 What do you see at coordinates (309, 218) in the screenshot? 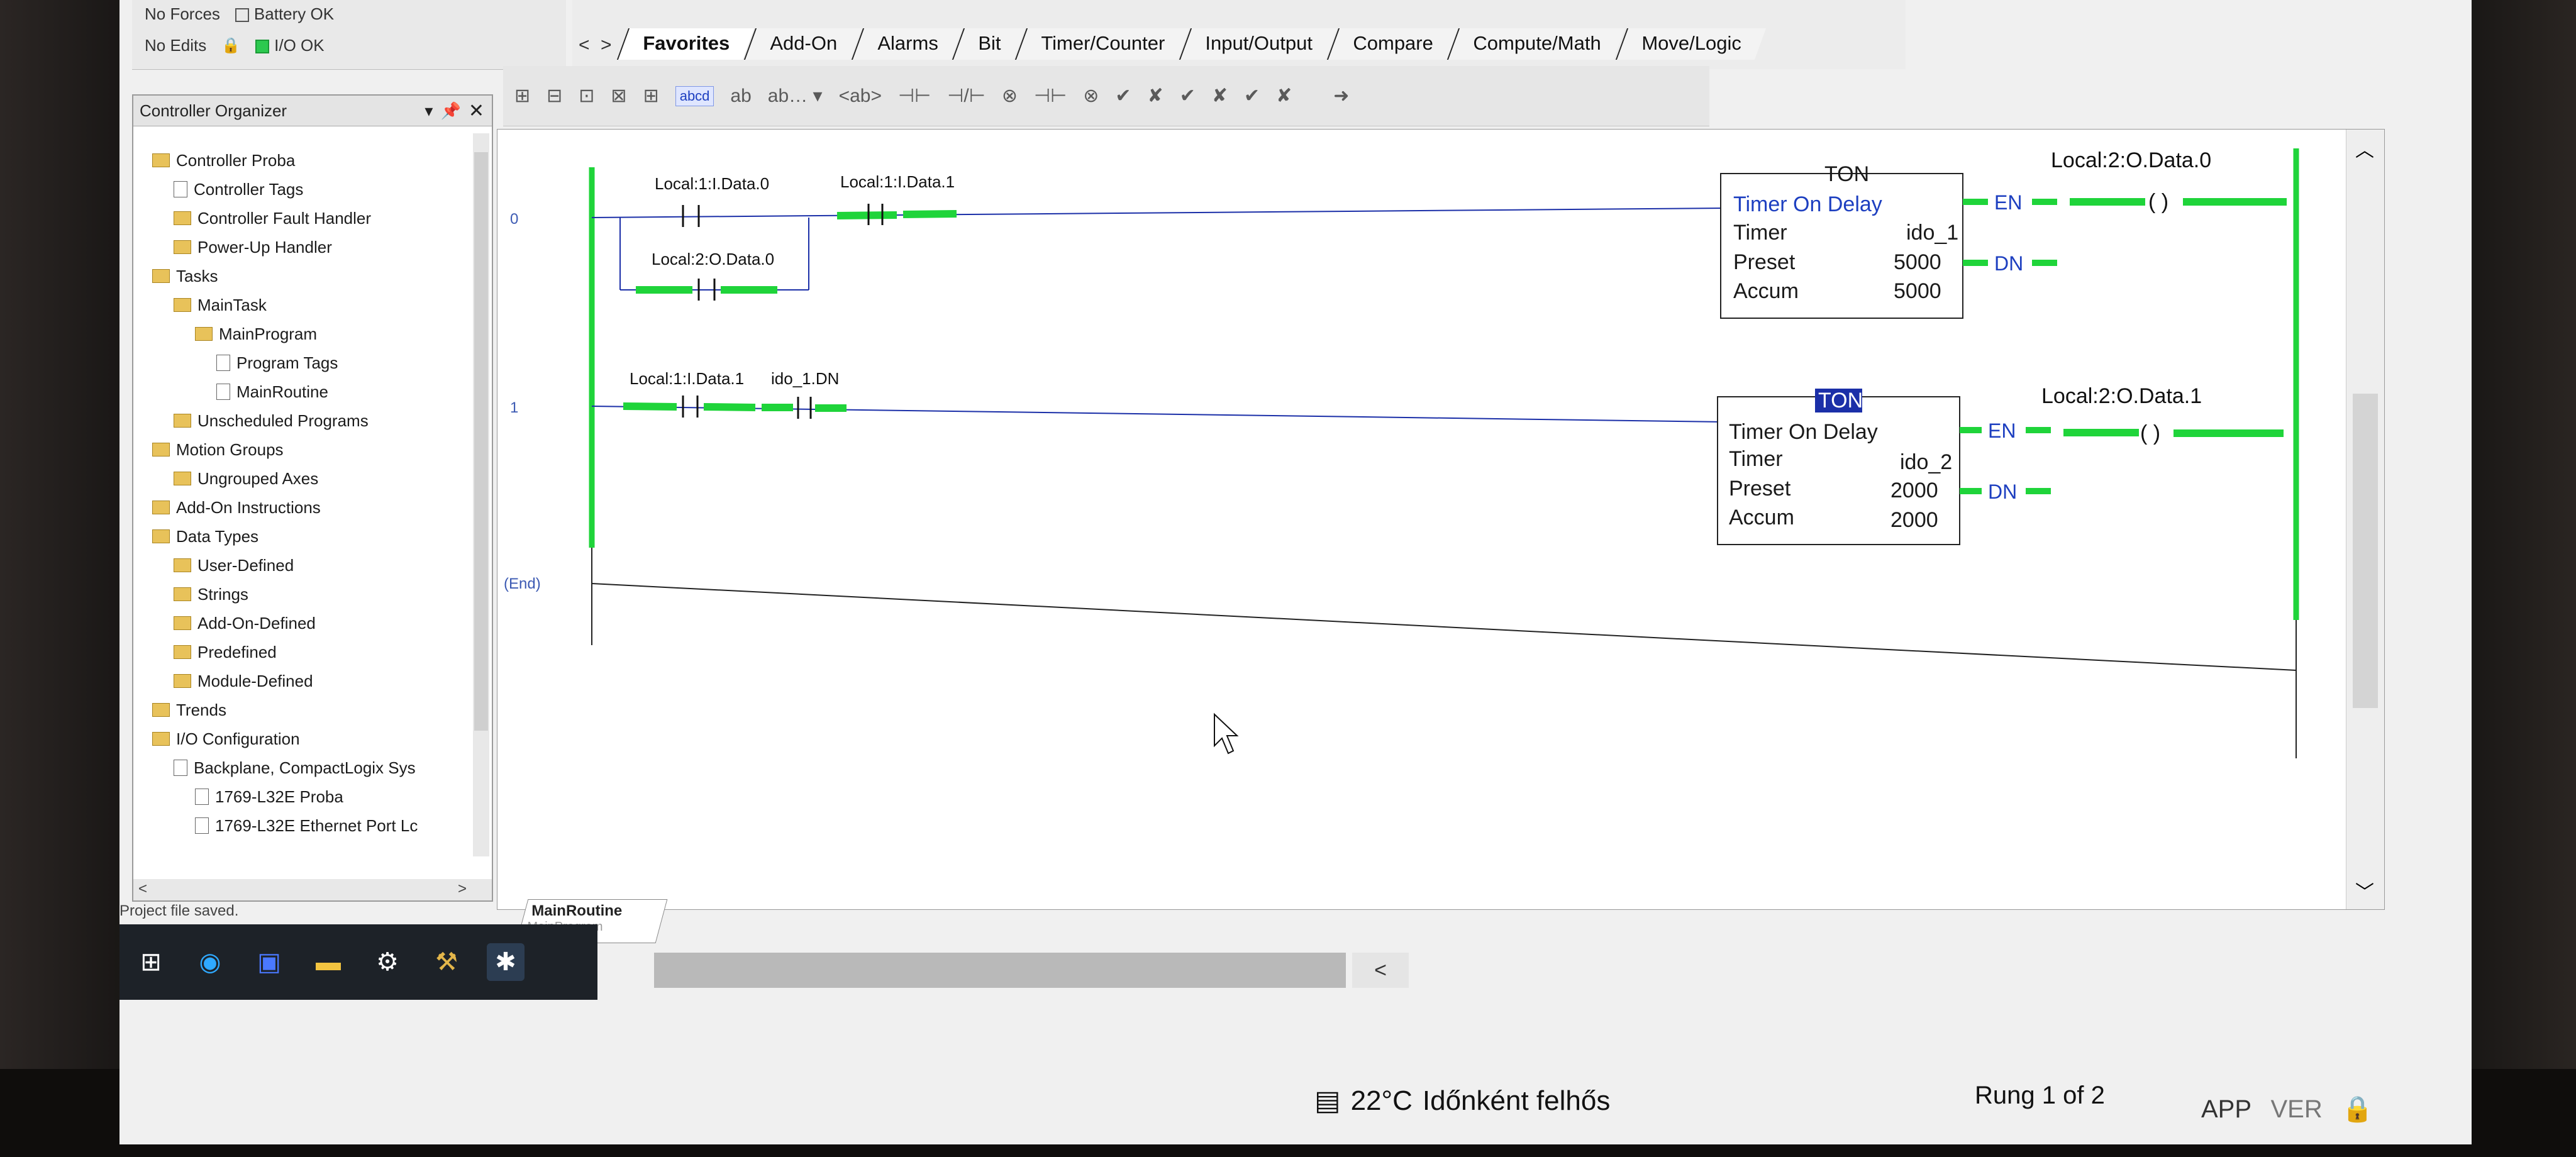
I see `tree-node: Controller Fault Handler` at bounding box center [309, 218].